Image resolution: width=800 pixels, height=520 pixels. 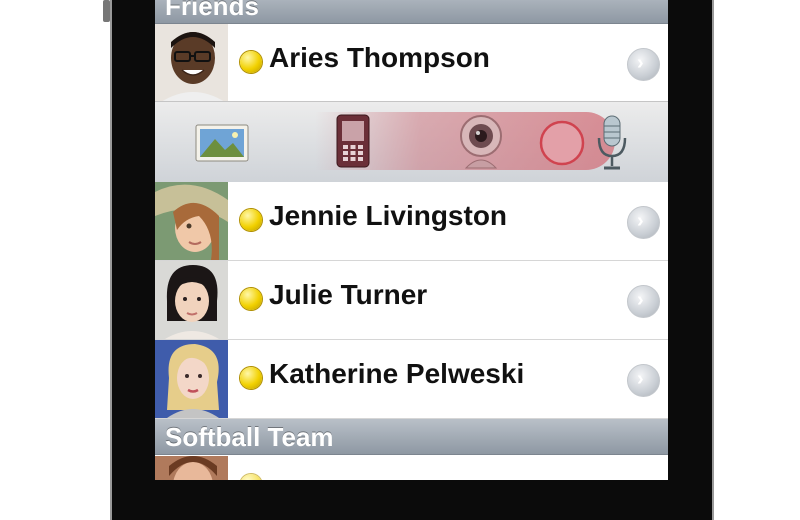 I want to click on contact-row-aries-thompson: Aries Thompson ›, so click(x=411, y=63).